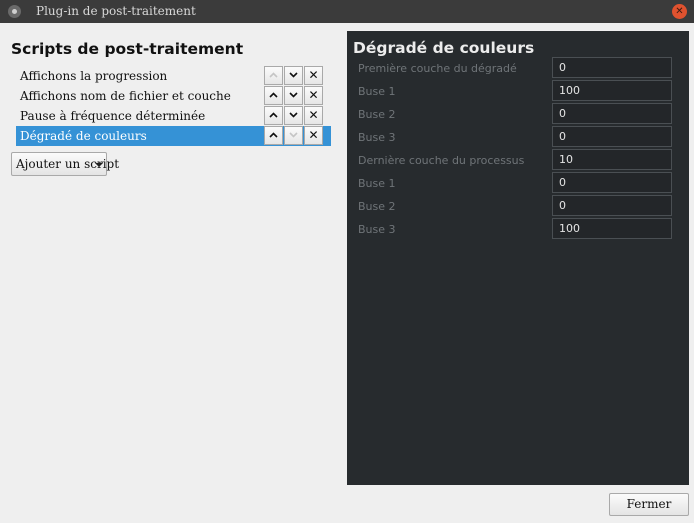 This screenshot has height=523, width=694. I want to click on setting-input: 10, so click(612, 159).